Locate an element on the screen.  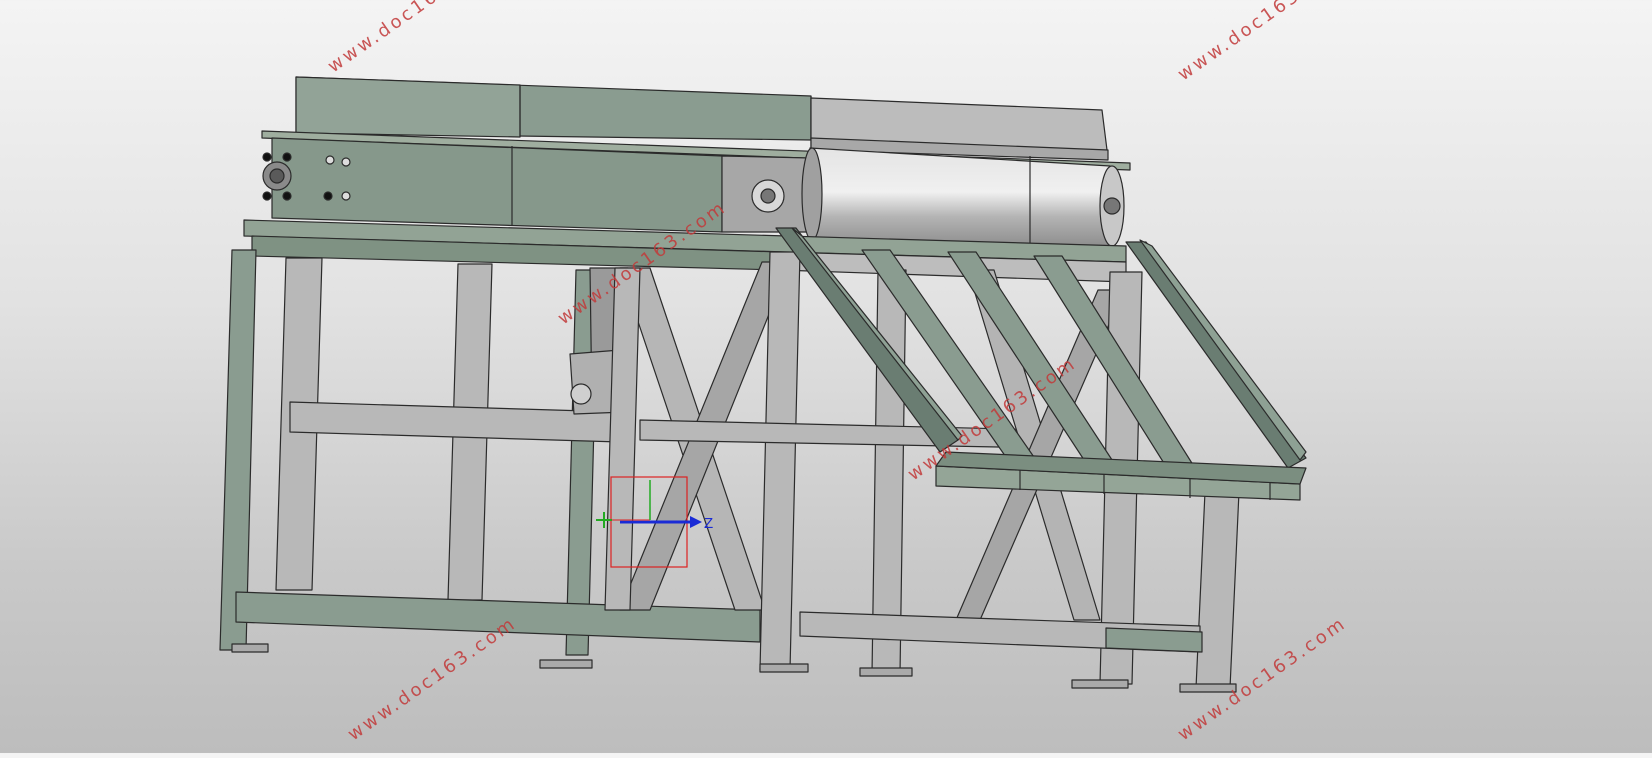
top-hood-left is located at coordinates (553, 108).